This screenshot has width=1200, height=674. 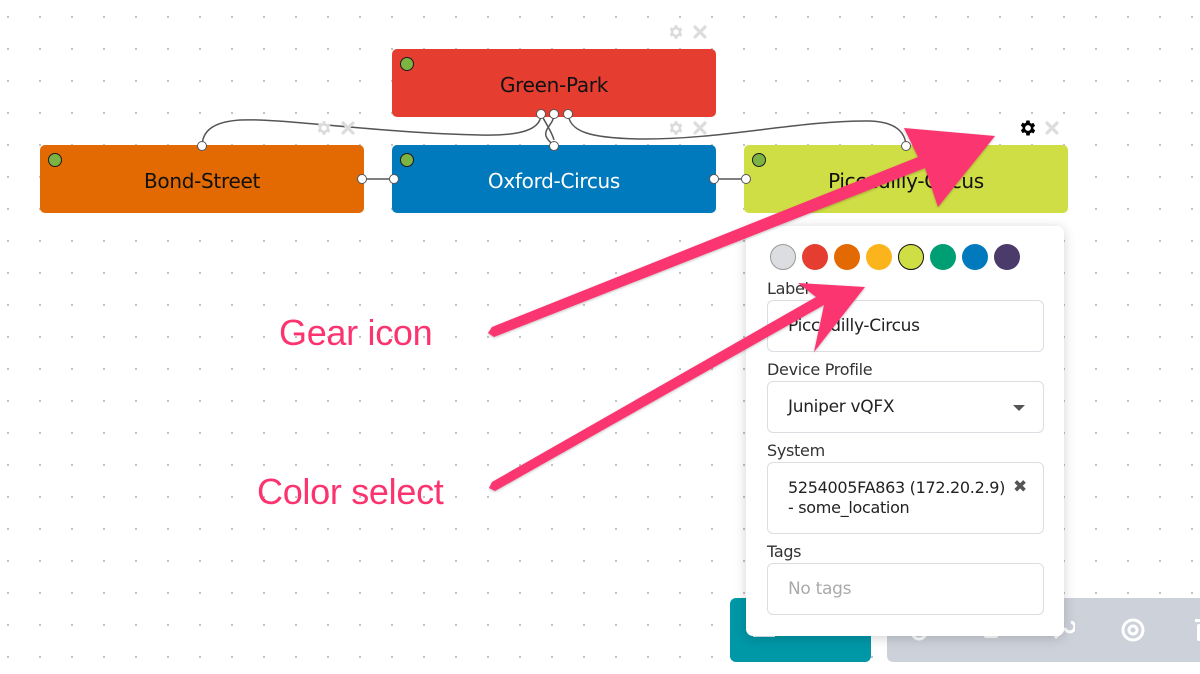 I want to click on node-label: Bond-Street, so click(x=202, y=181).